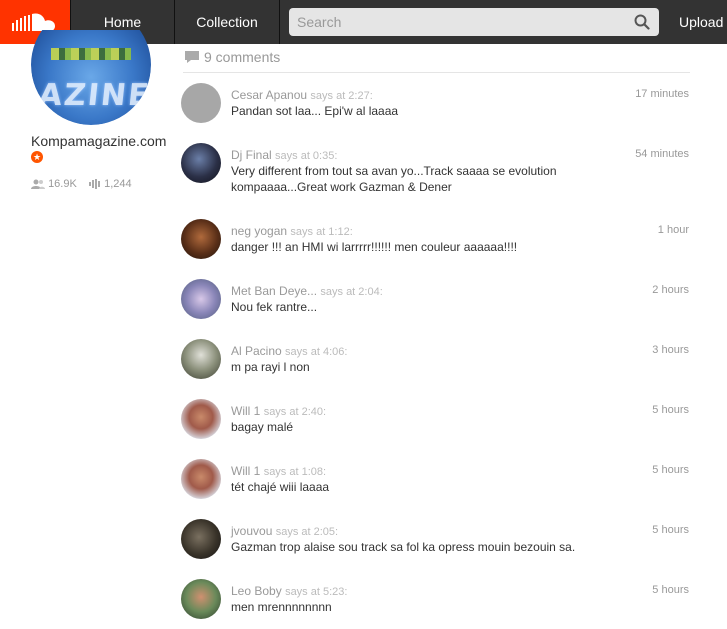 This screenshot has height=629, width=727. What do you see at coordinates (62, 184) in the screenshot?
I see `followers-count: 16.9K` at bounding box center [62, 184].